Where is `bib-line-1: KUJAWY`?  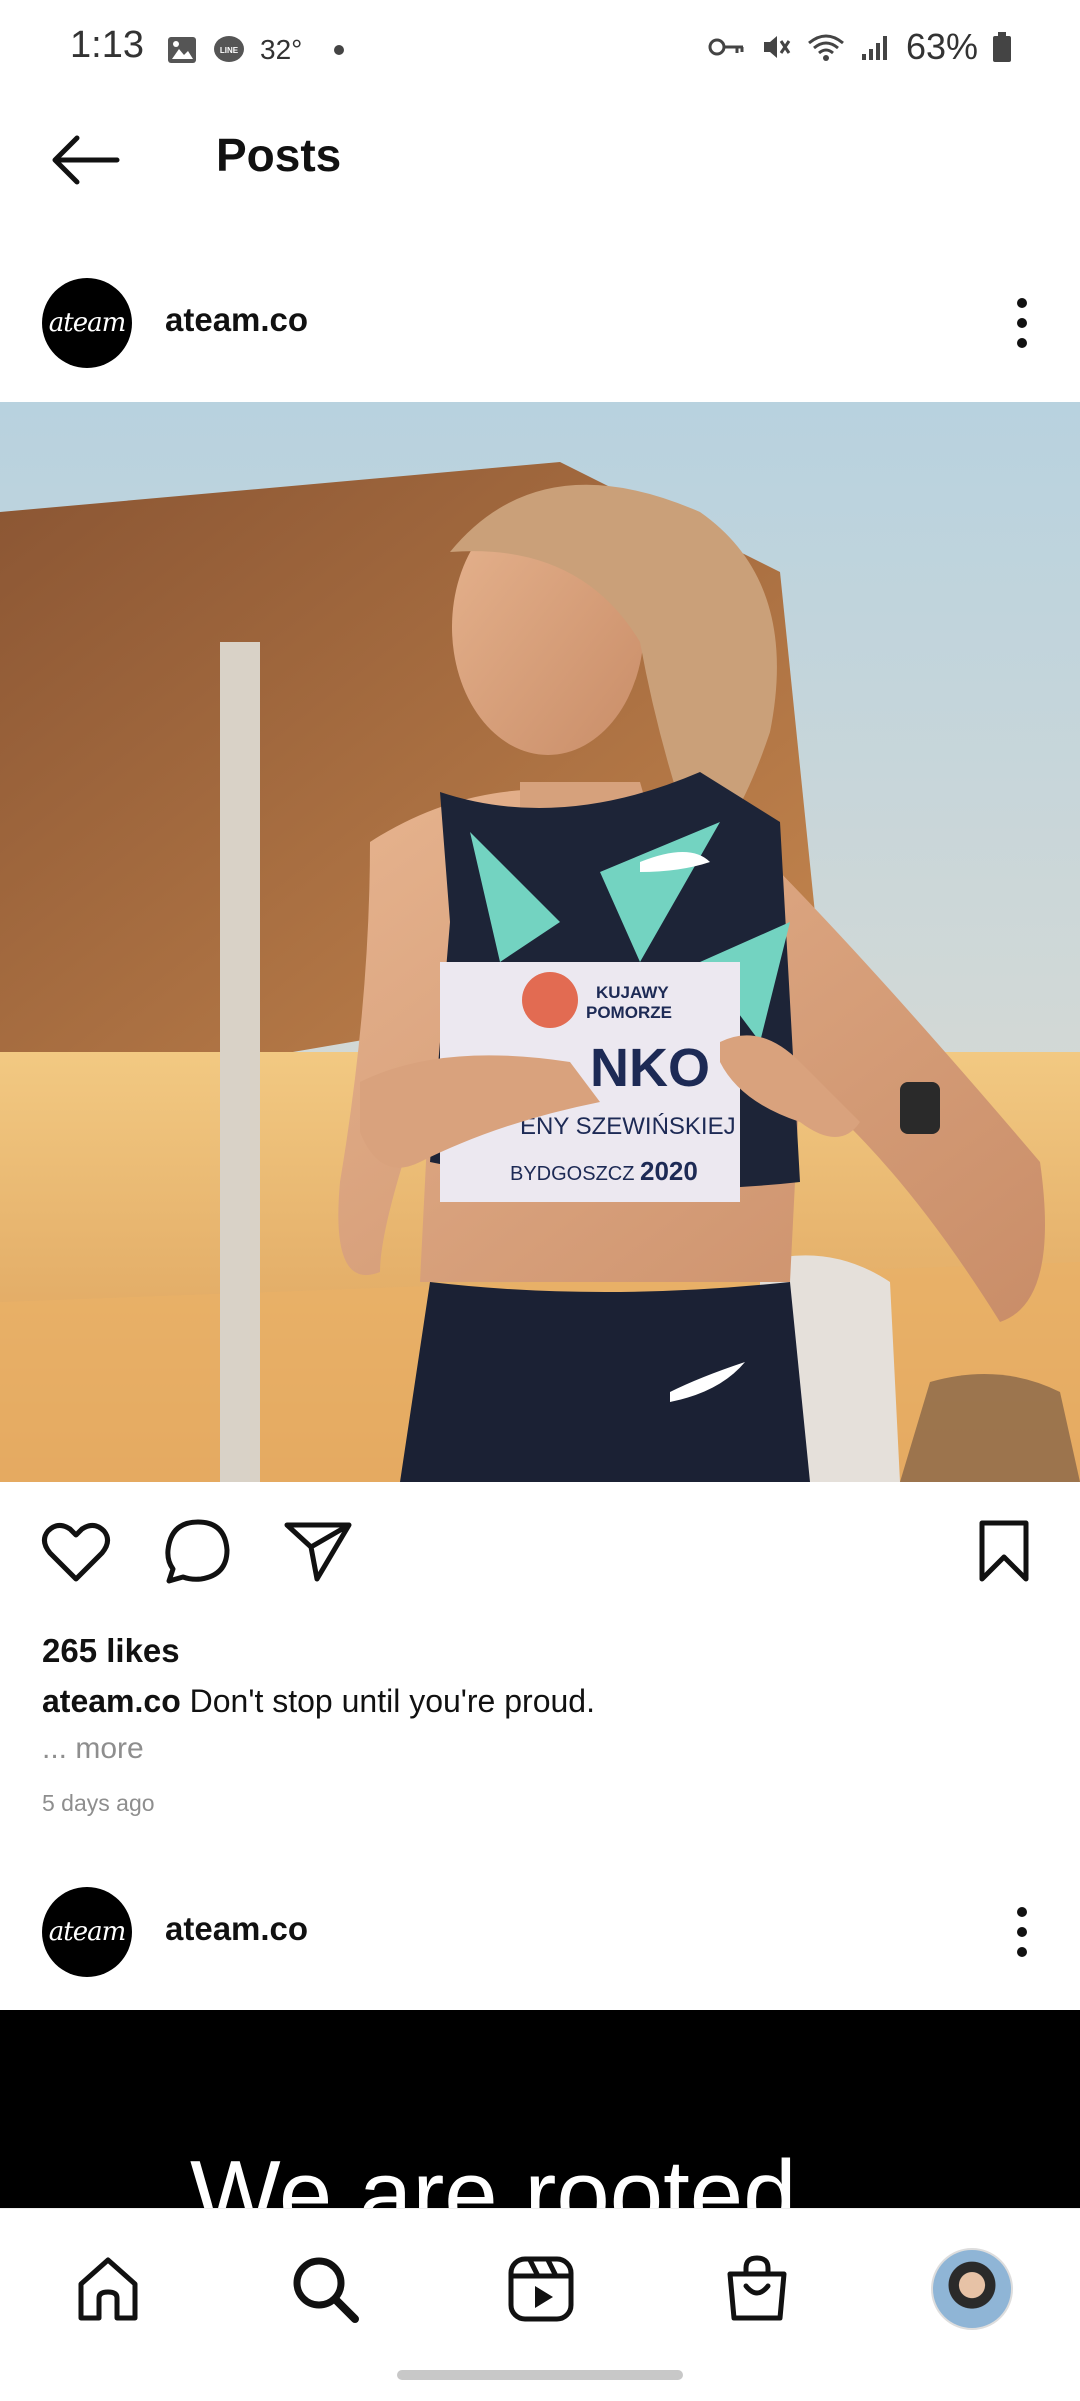
bib-line-1: KUJAWY is located at coordinates (632, 992).